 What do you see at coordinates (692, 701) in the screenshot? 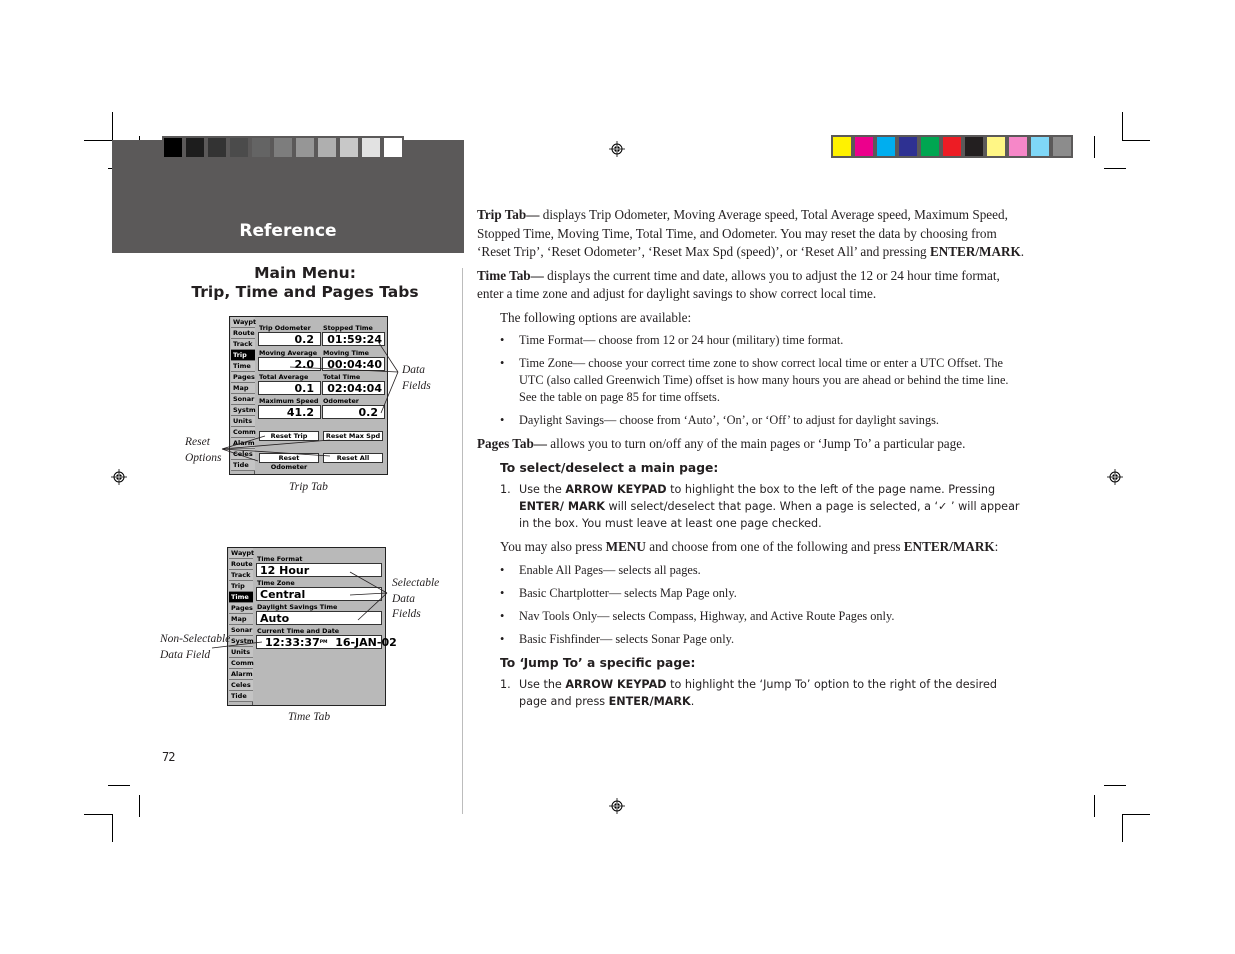
I see `step-text: .` at bounding box center [692, 701].